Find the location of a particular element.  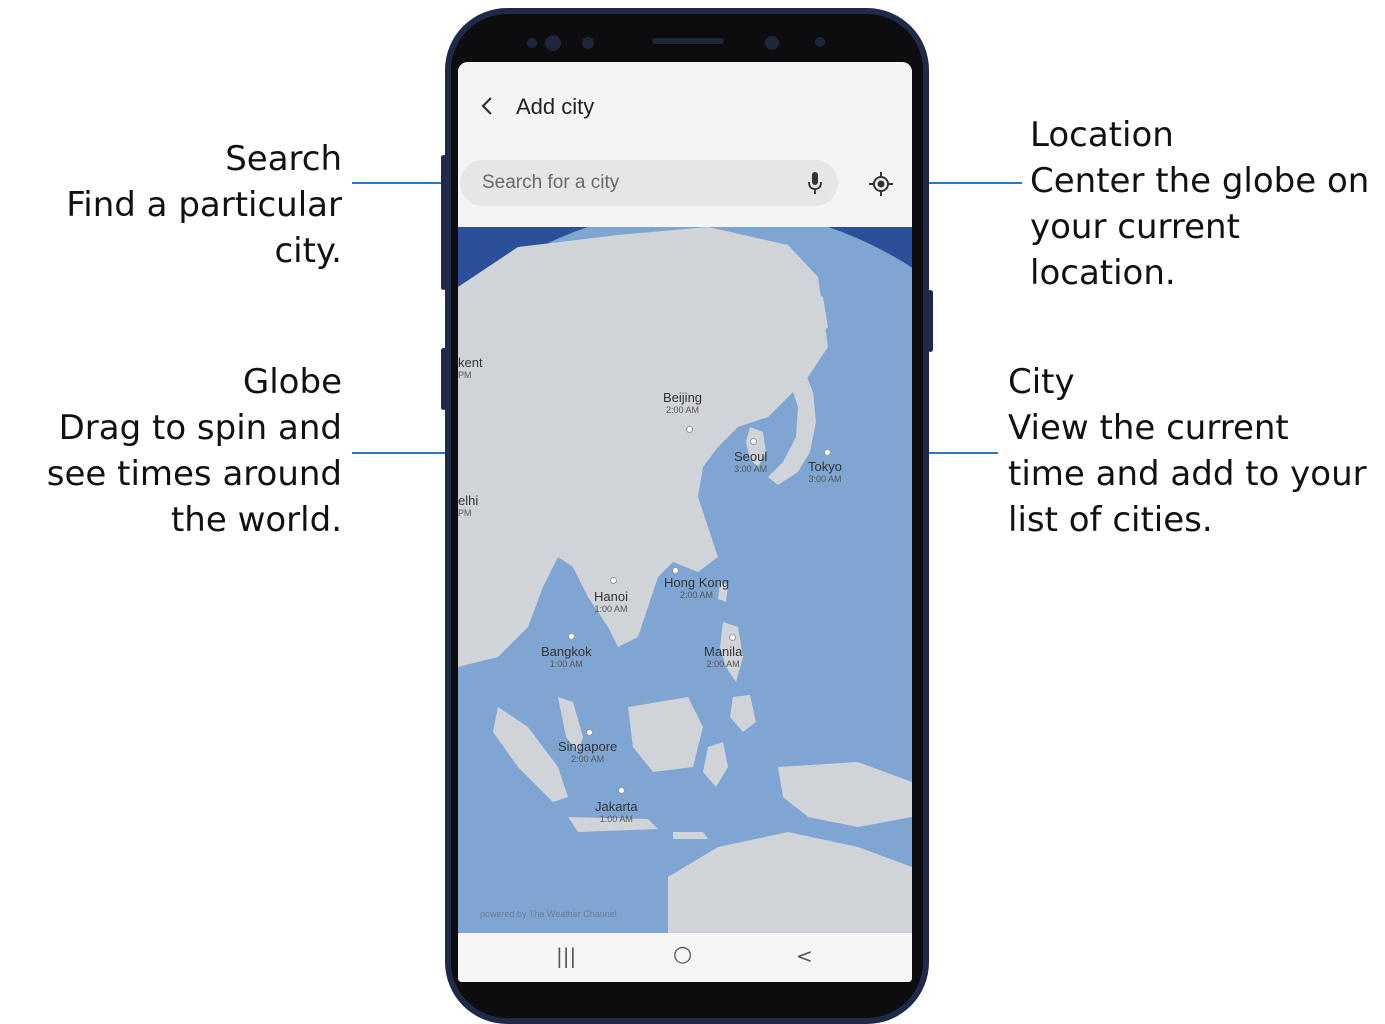

system-nav-bar: ||| ○ < is located at coordinates (685, 957).